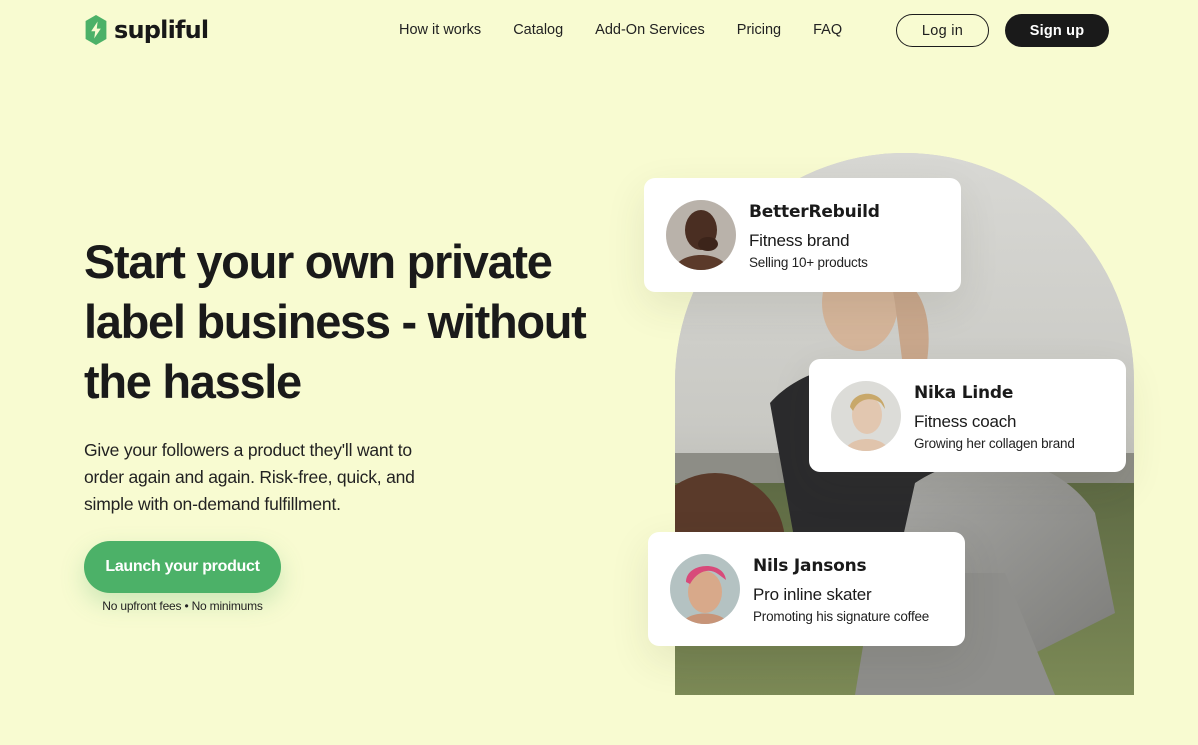 The height and width of the screenshot is (745, 1198). I want to click on card-description: Promoting his signature coffee, so click(841, 616).